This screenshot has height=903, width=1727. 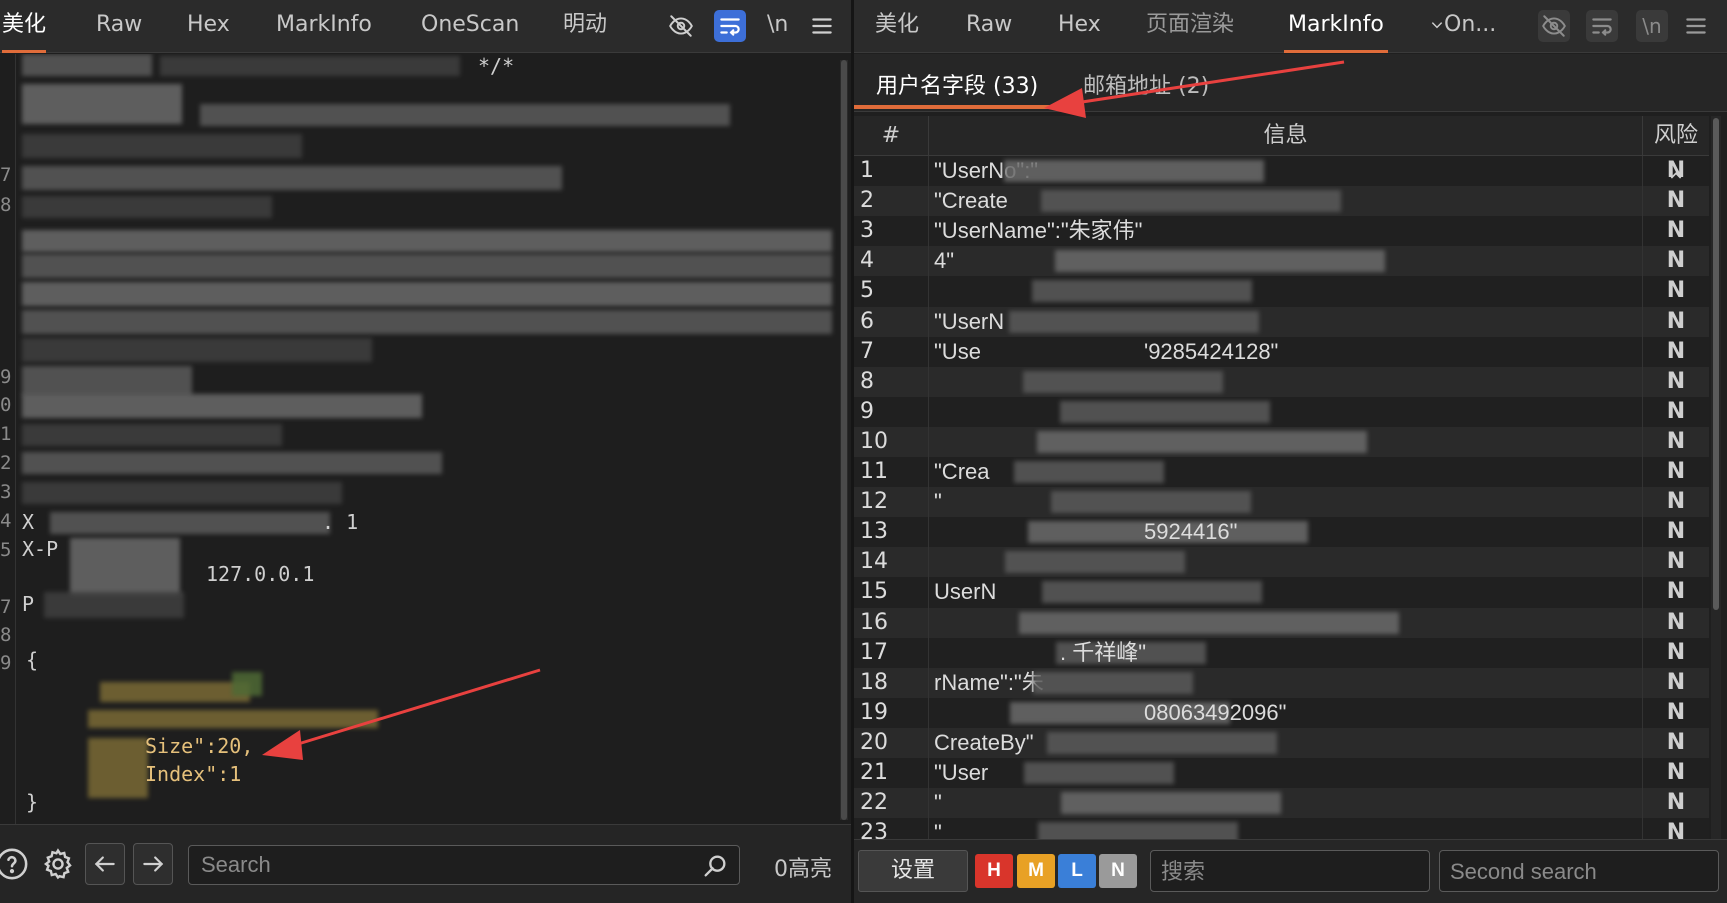 What do you see at coordinates (1285, 136) in the screenshot?
I see `column-header-info: 信息` at bounding box center [1285, 136].